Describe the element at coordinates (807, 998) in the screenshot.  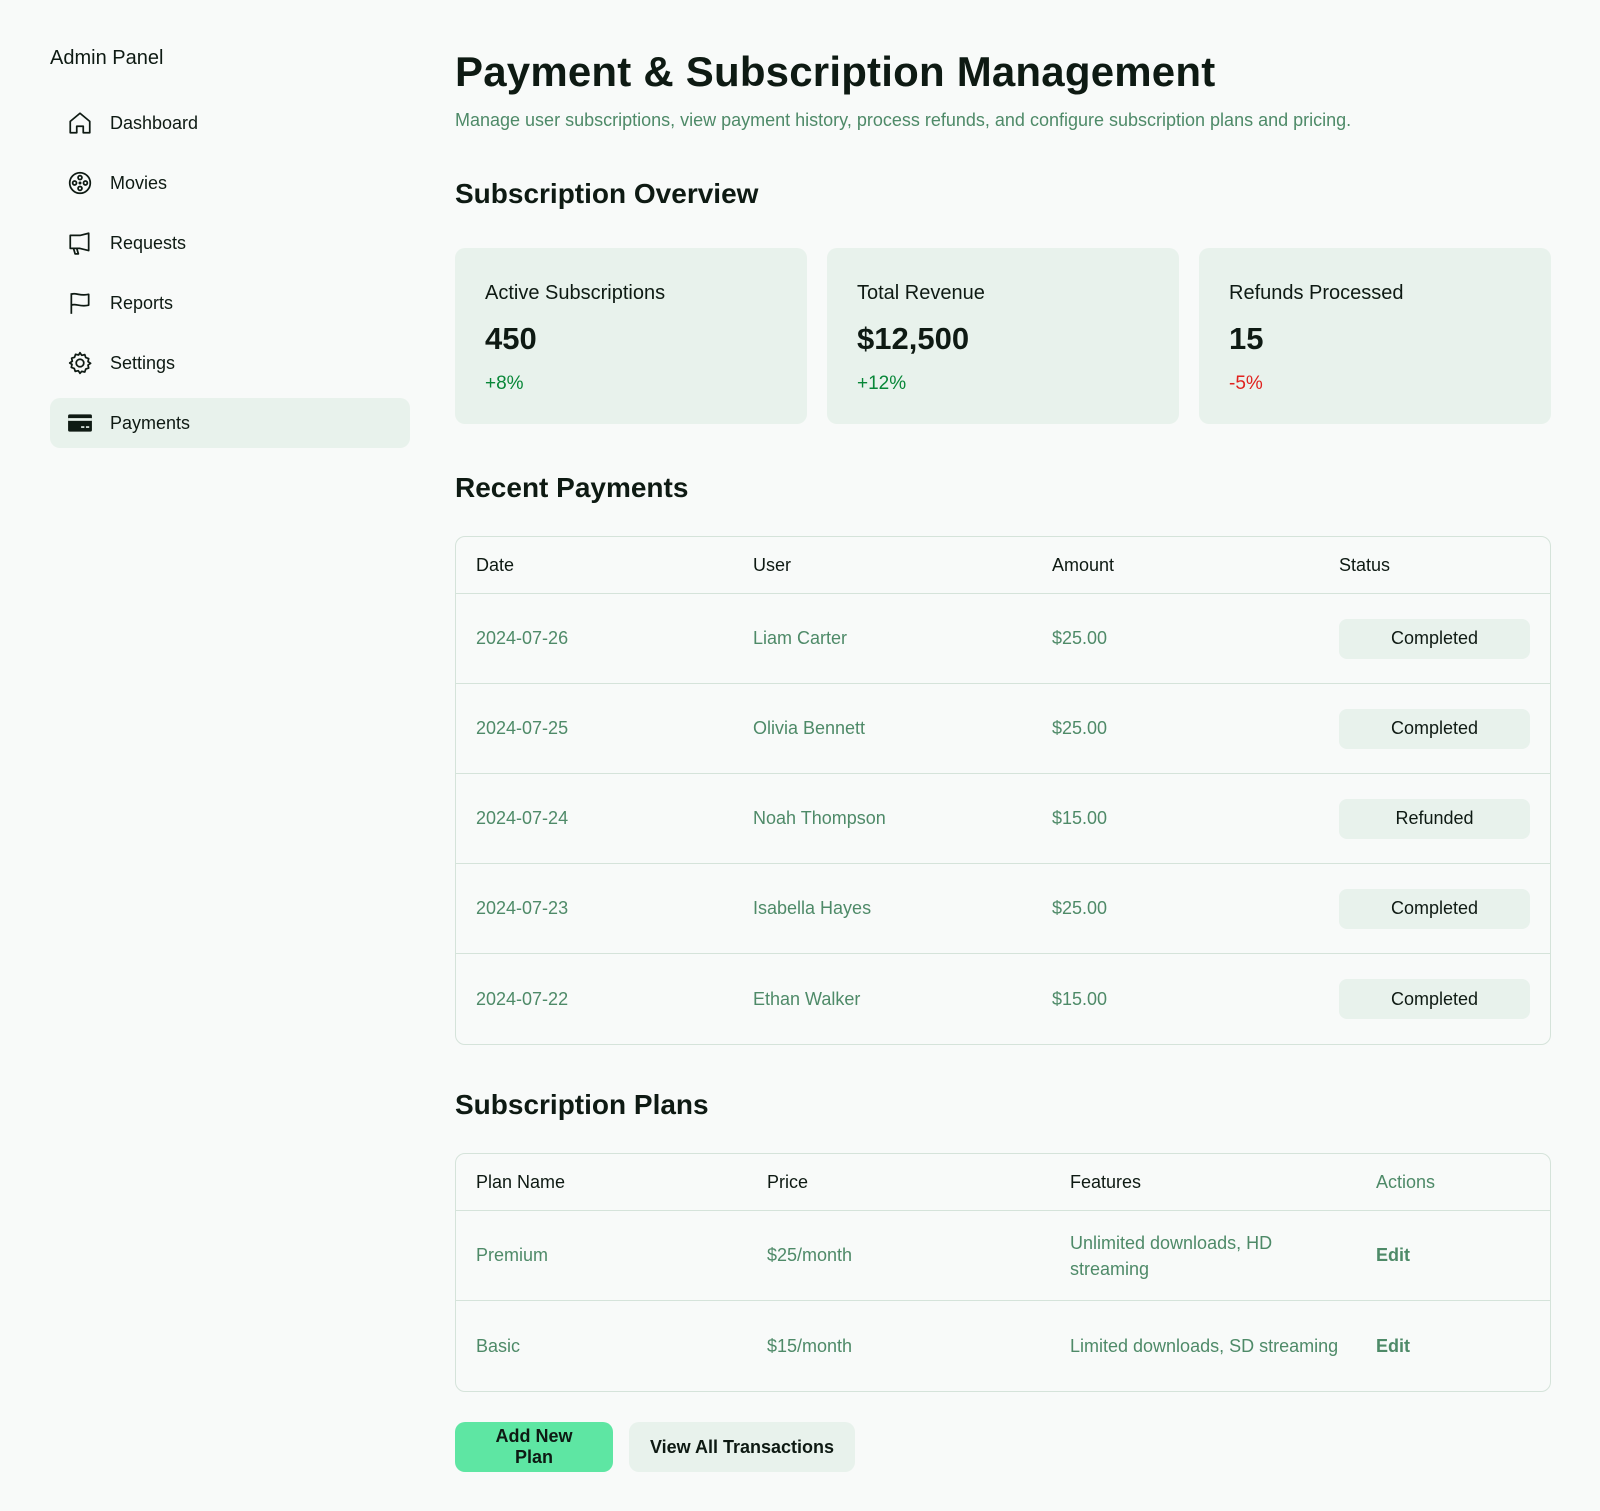
I see `payment-user: Ethan Walker` at that location.